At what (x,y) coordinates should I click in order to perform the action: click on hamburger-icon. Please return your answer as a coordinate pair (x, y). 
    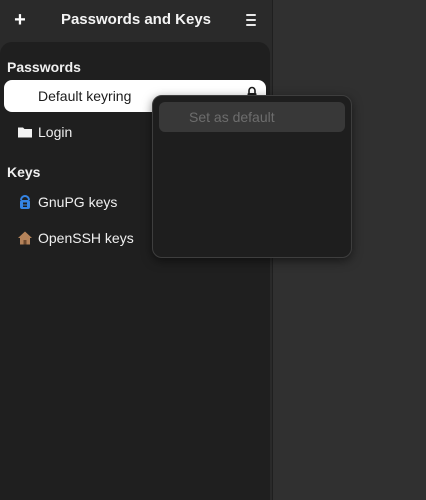
    Looking at the image, I should click on (251, 15).